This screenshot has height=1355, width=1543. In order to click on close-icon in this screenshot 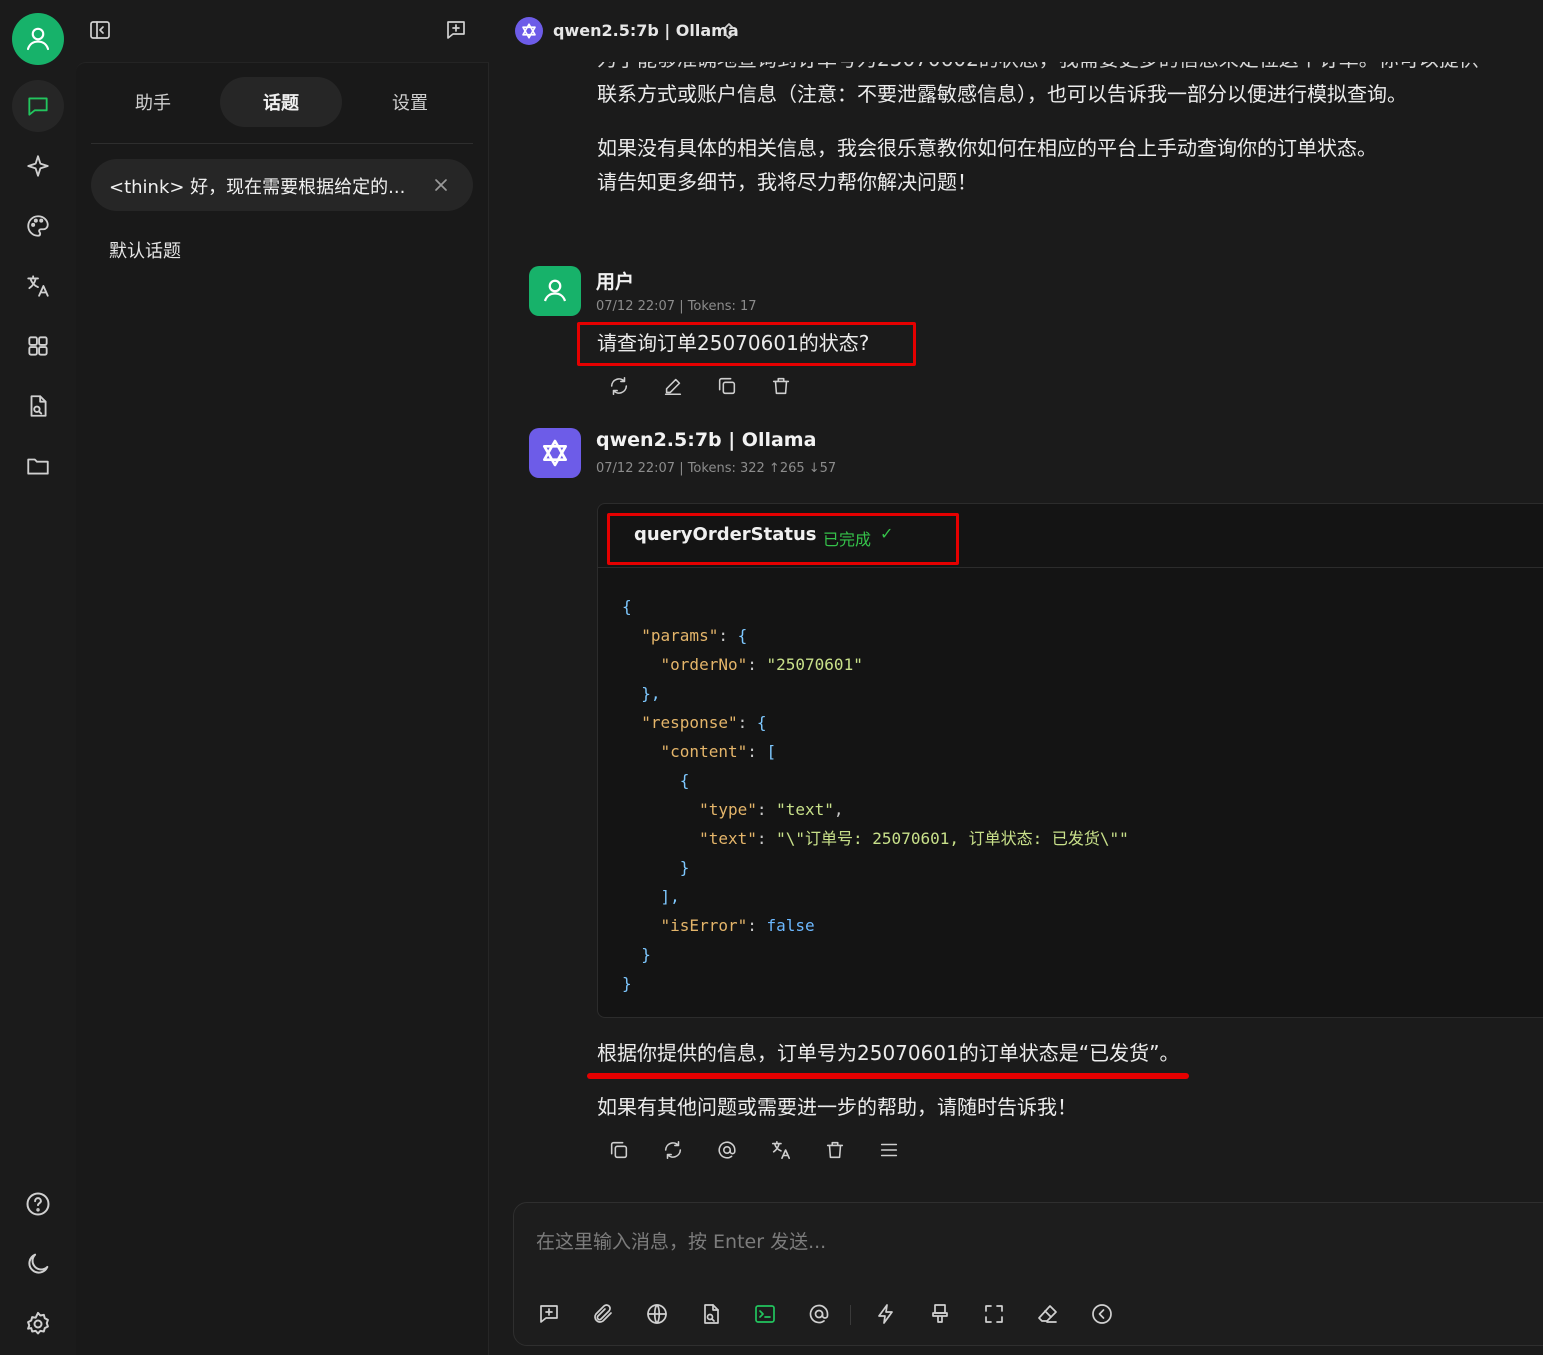, I will do `click(441, 185)`.